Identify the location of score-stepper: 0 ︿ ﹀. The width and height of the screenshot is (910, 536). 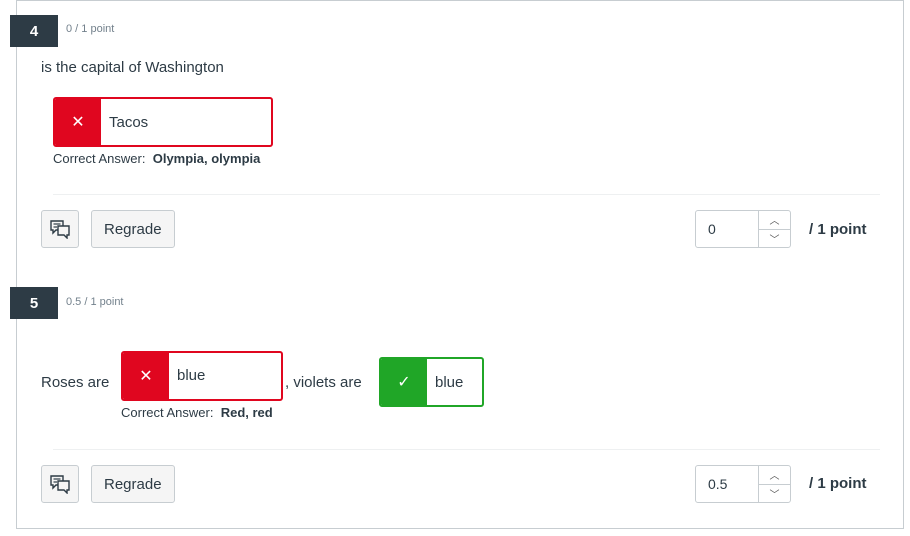
(743, 229).